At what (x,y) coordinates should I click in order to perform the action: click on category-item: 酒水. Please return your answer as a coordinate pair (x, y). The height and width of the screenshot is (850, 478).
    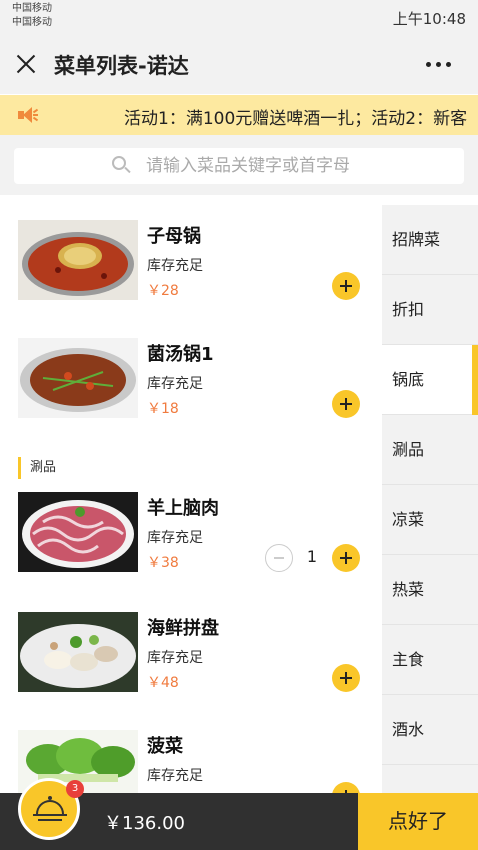
    Looking at the image, I should click on (430, 730).